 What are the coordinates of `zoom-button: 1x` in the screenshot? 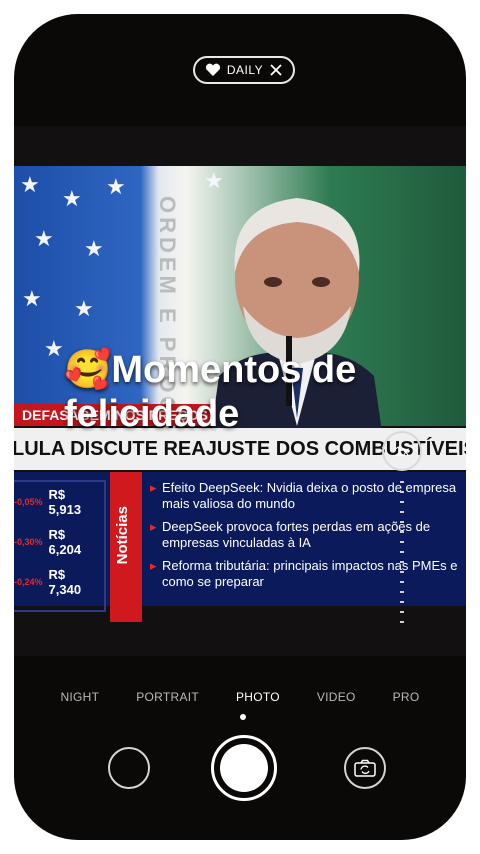 It's located at (402, 451).